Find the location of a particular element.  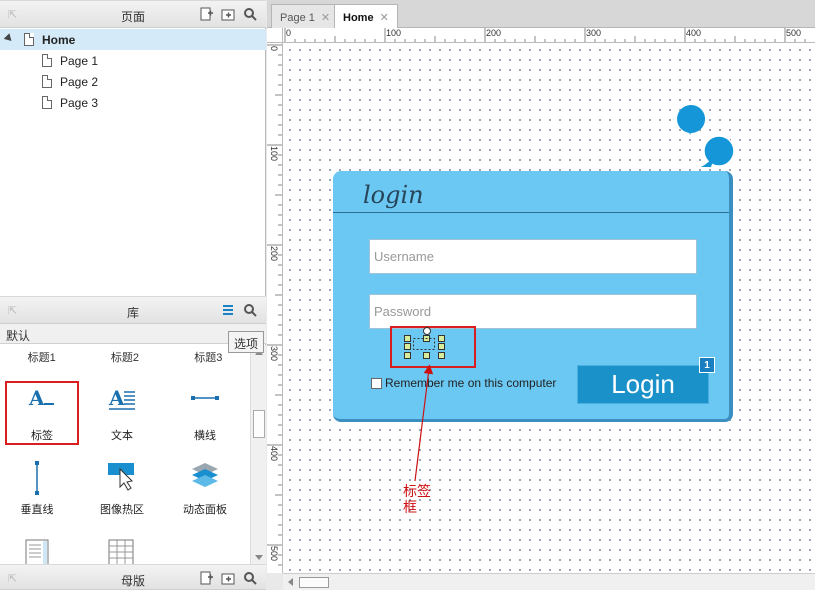

library-panel-header: ⇱ 库 is located at coordinates (133, 310).